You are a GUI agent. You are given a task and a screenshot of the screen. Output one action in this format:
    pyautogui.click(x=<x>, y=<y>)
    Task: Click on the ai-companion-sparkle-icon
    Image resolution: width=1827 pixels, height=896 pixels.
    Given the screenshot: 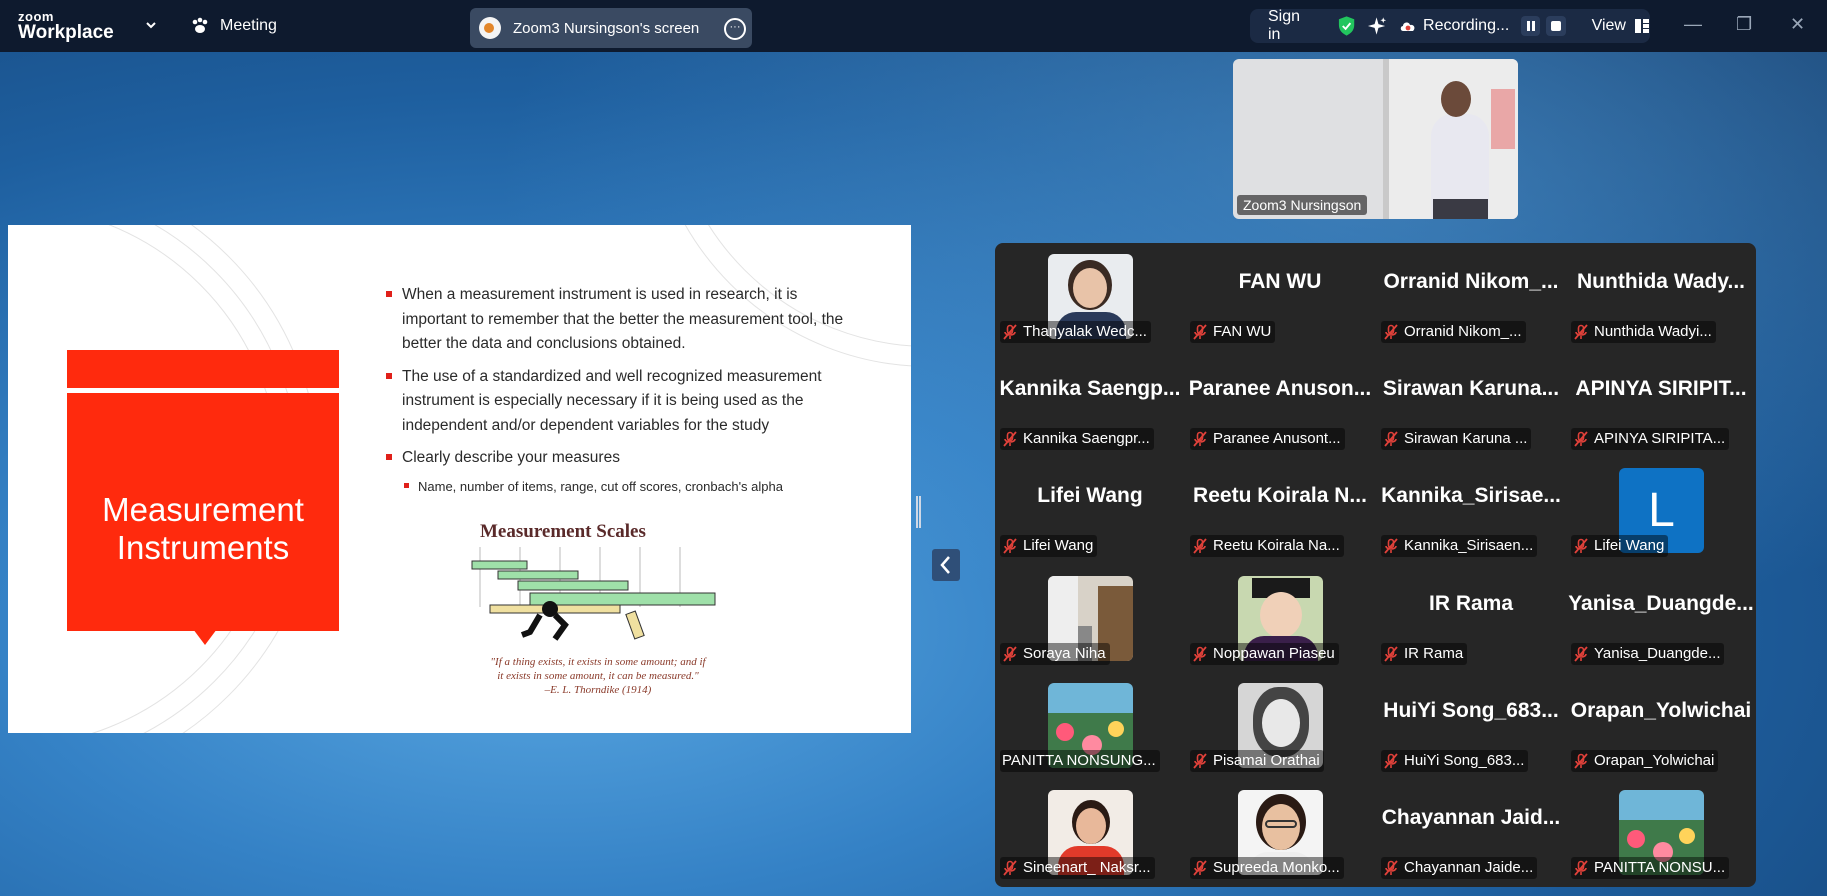 What is the action you would take?
    pyautogui.click(x=1376, y=26)
    